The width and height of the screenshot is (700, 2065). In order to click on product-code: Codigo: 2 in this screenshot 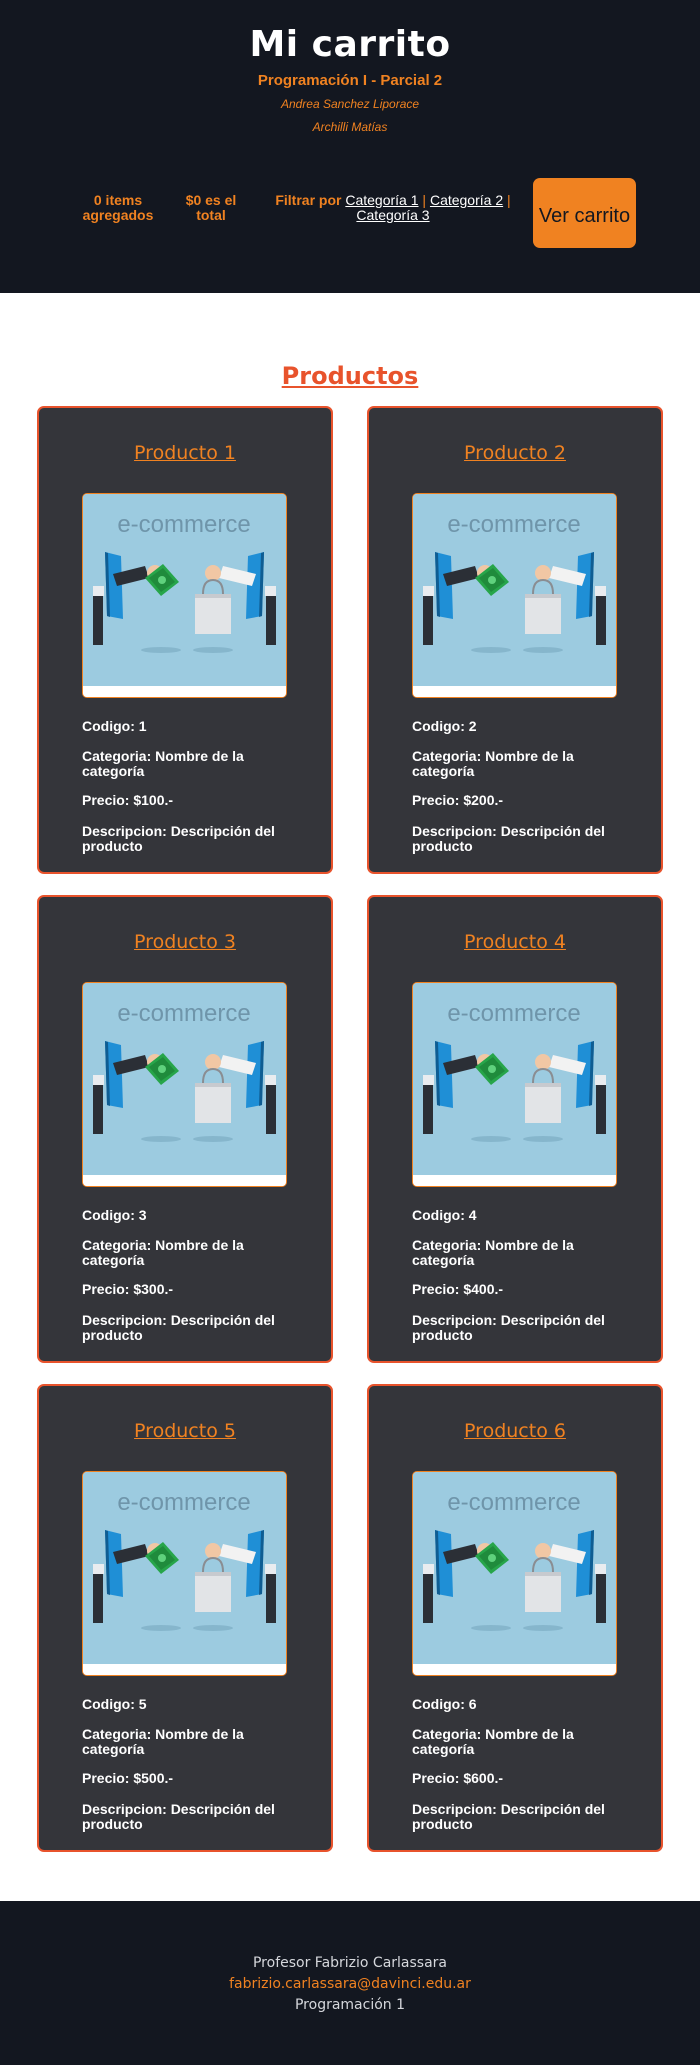, I will do `click(444, 726)`.